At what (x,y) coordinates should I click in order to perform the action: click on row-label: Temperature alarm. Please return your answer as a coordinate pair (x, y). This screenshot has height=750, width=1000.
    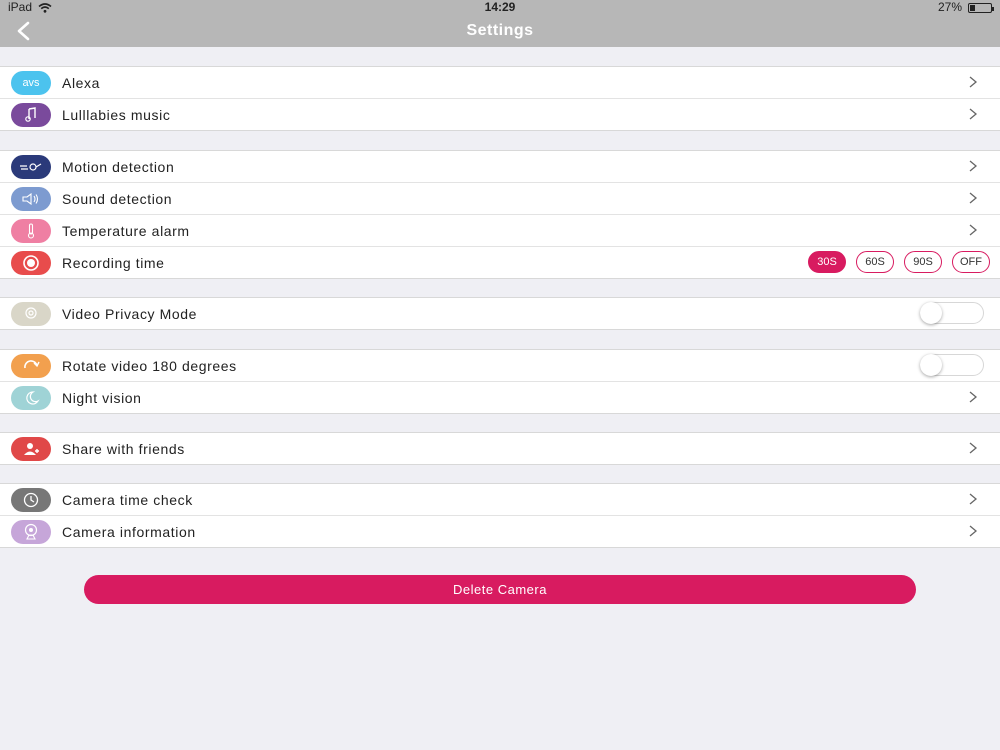
    Looking at the image, I should click on (126, 230).